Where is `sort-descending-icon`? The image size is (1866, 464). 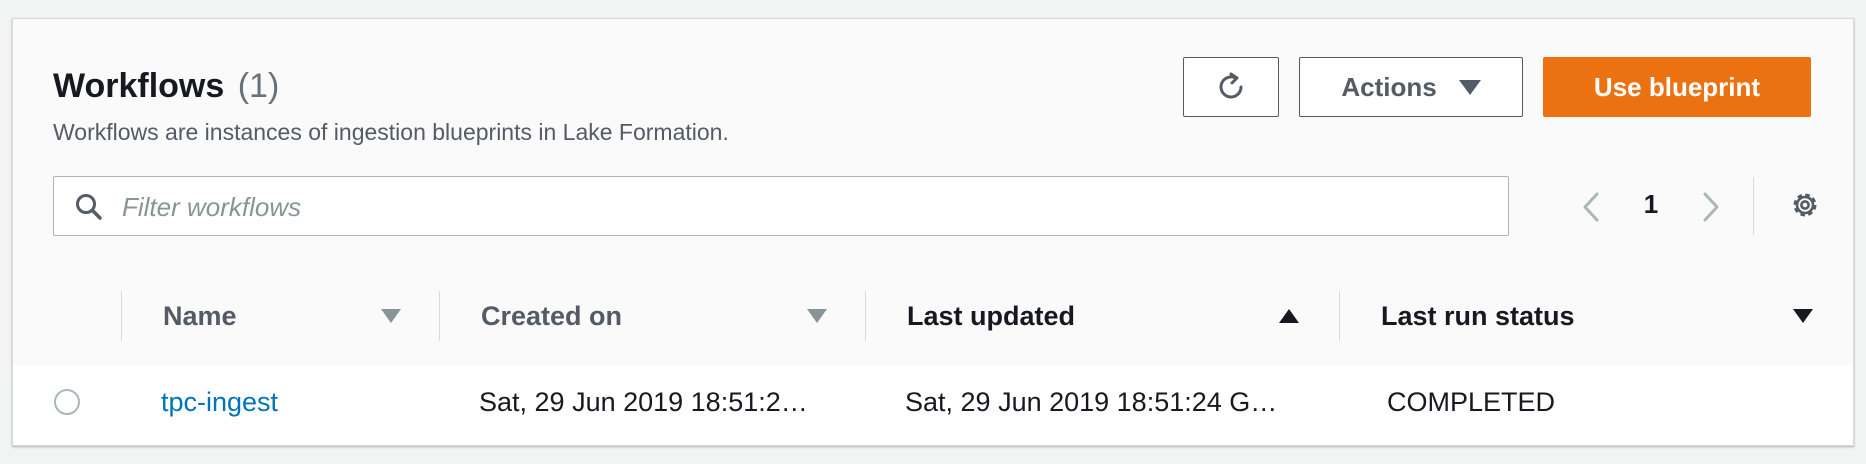 sort-descending-icon is located at coordinates (1803, 316).